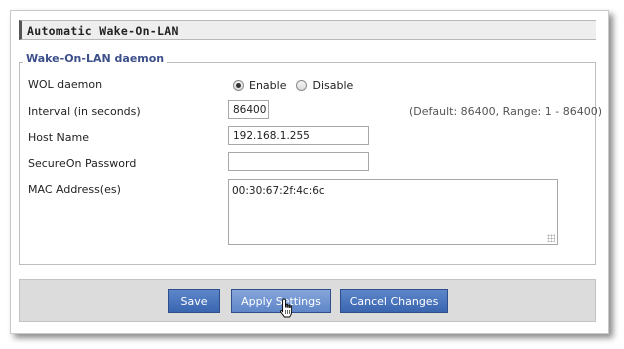 This screenshot has height=349, width=624. What do you see at coordinates (332, 85) in the screenshot?
I see `disable-radio-label: Disable` at bounding box center [332, 85].